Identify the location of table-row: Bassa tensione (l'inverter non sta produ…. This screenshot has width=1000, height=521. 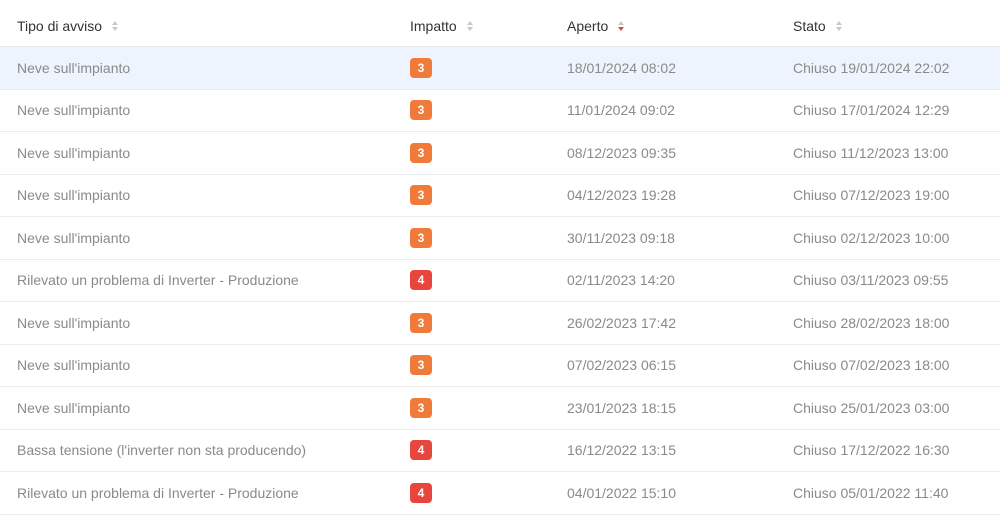
(500, 451).